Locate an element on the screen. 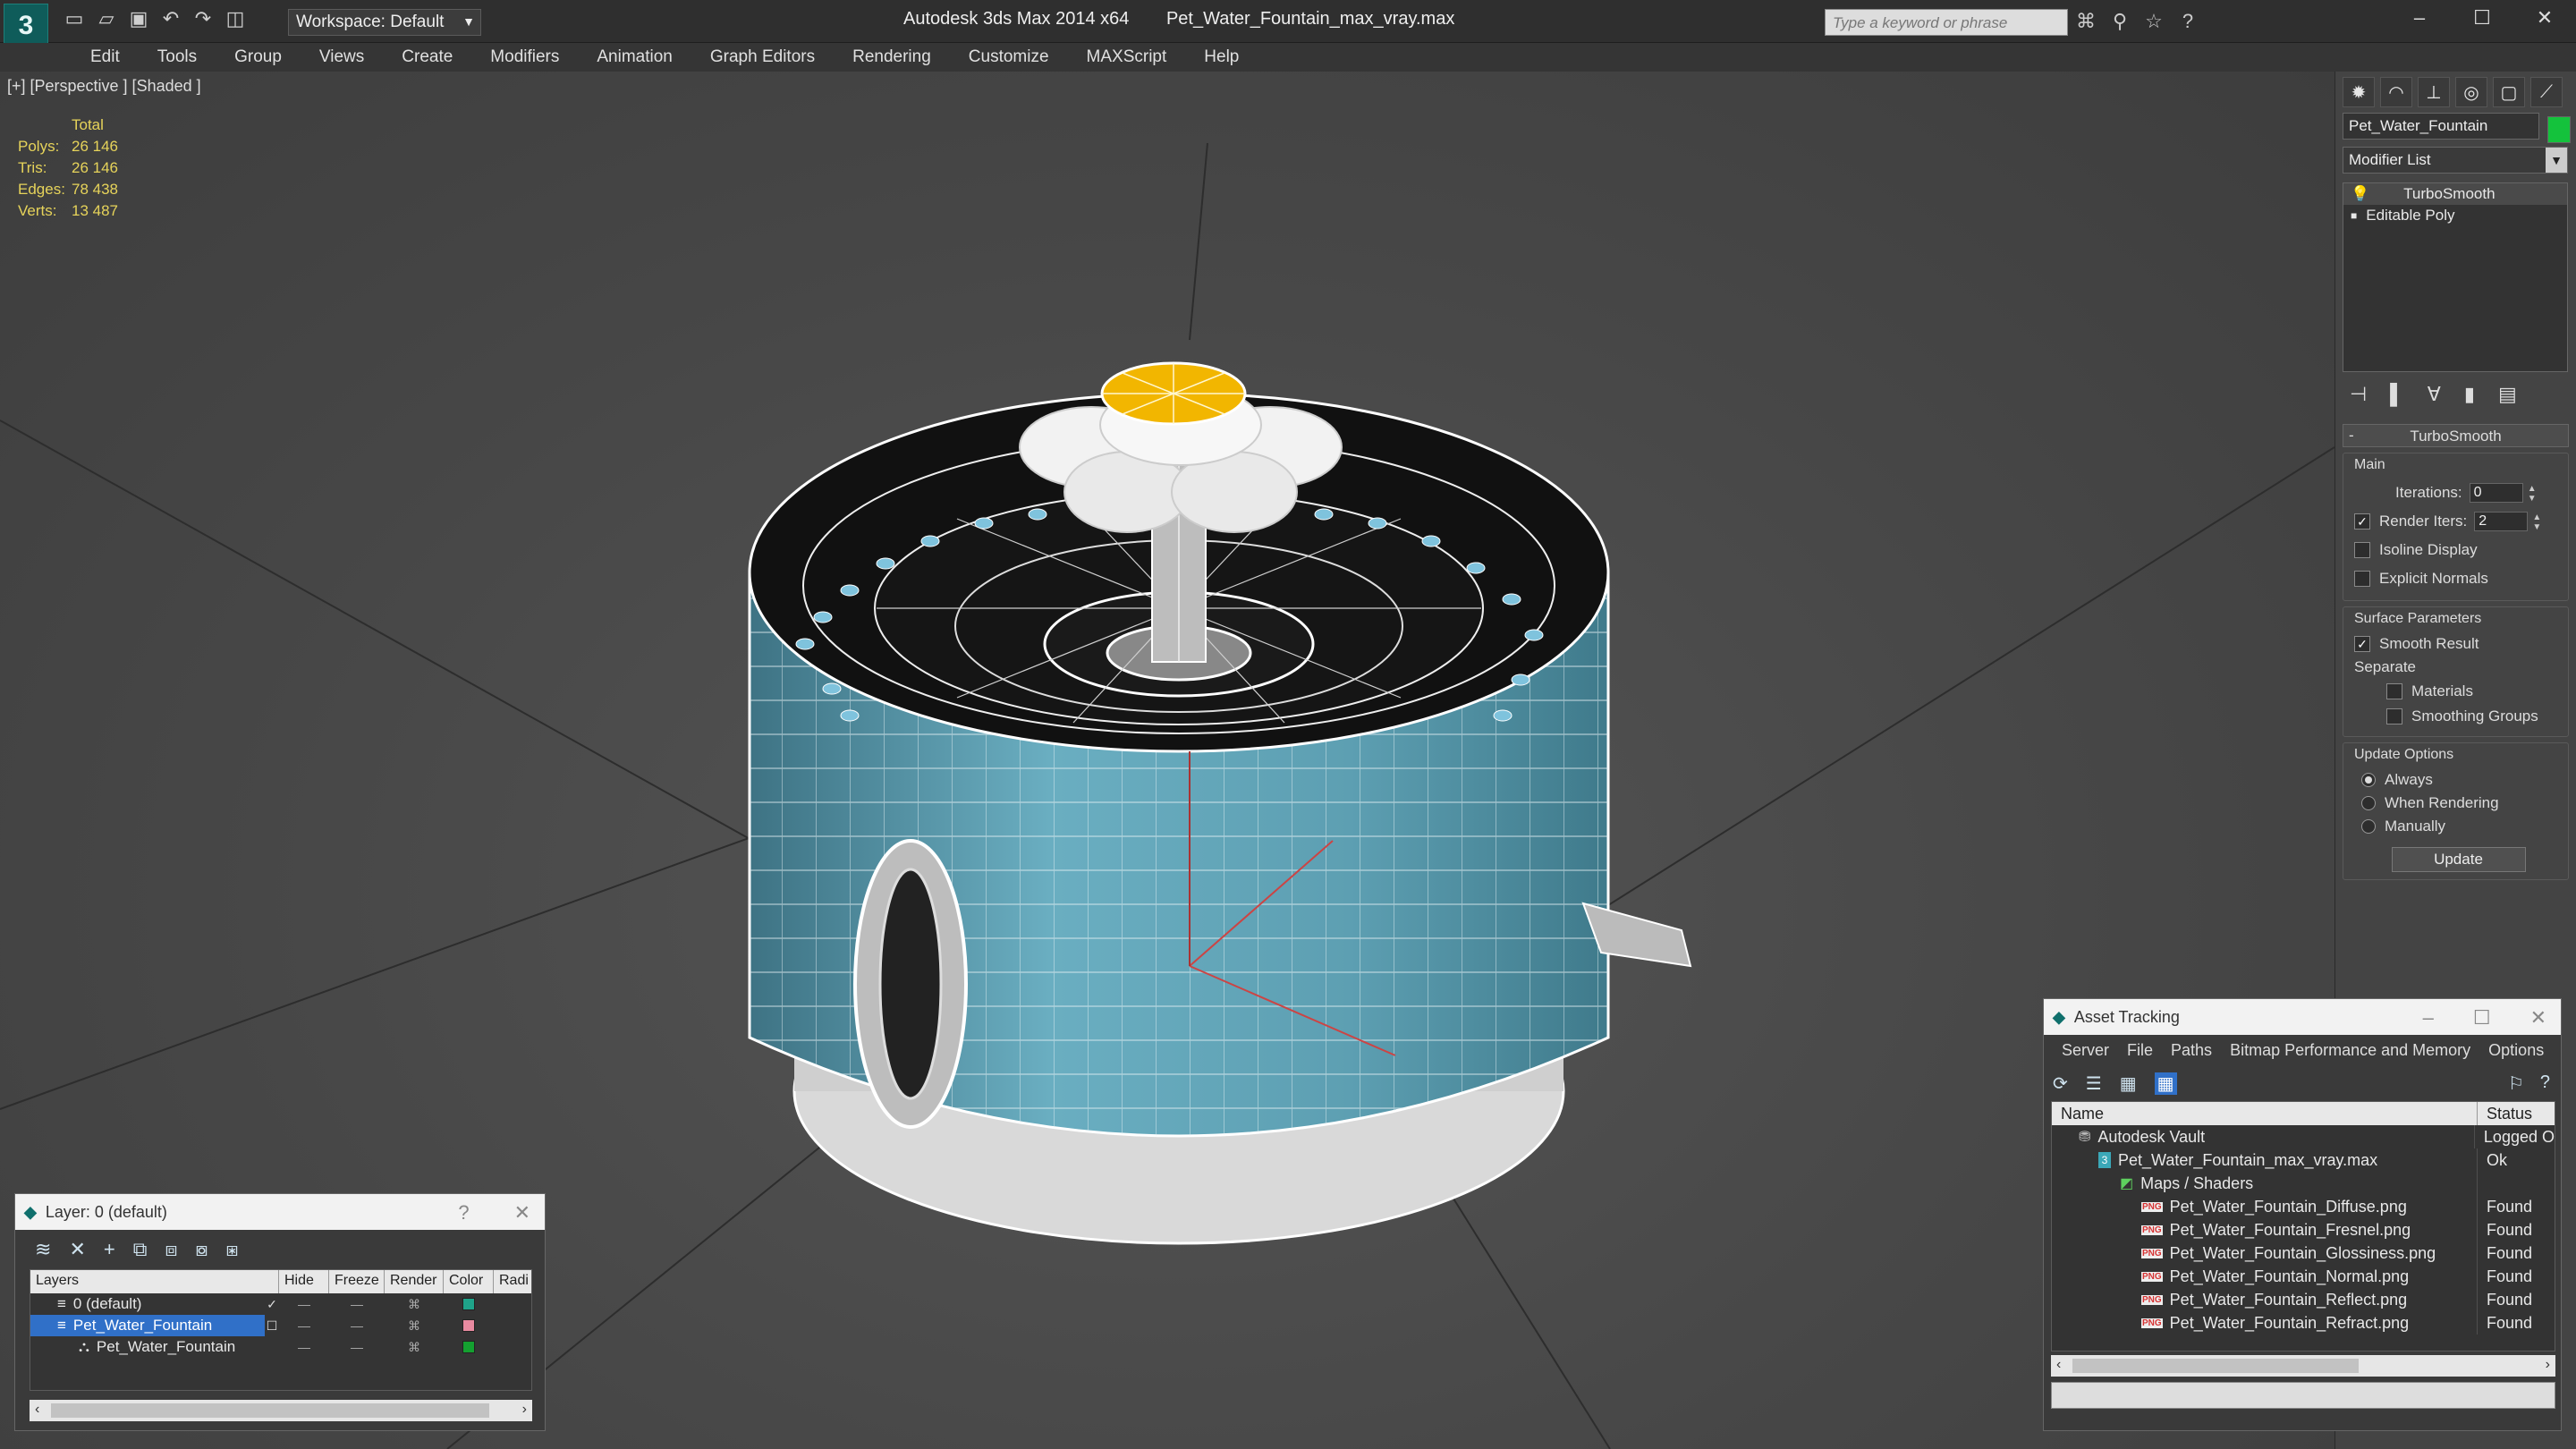 Image resolution: width=2576 pixels, height=1449 pixels. asset-row-max-file: 3 Pet_Water_Fountain_max_vray.max Ok is located at coordinates (2303, 1160).